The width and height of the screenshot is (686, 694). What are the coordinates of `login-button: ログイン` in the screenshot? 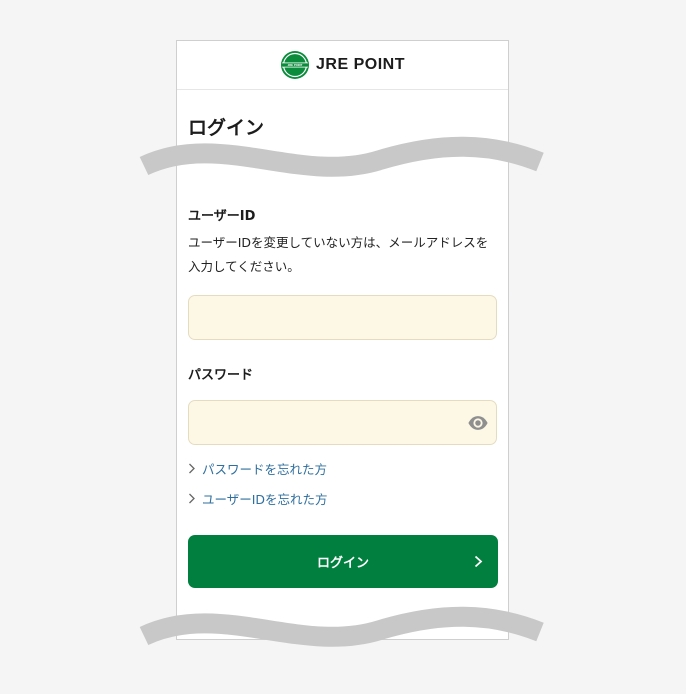 It's located at (343, 561).